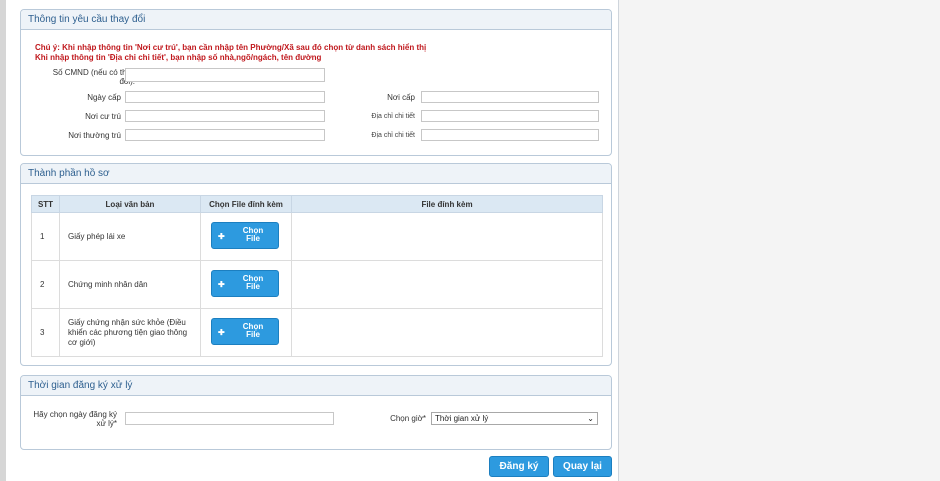  I want to click on noi-cu-tru-input, so click(225, 116).